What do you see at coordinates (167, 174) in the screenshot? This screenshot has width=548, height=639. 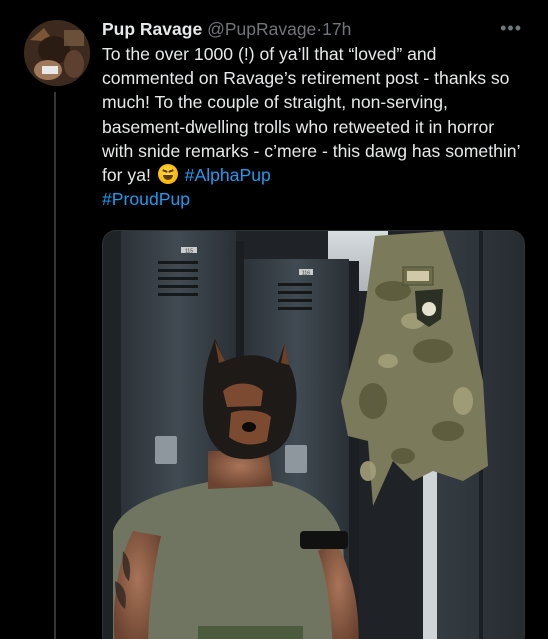 I see `grinning-squinting-face-icon` at bounding box center [167, 174].